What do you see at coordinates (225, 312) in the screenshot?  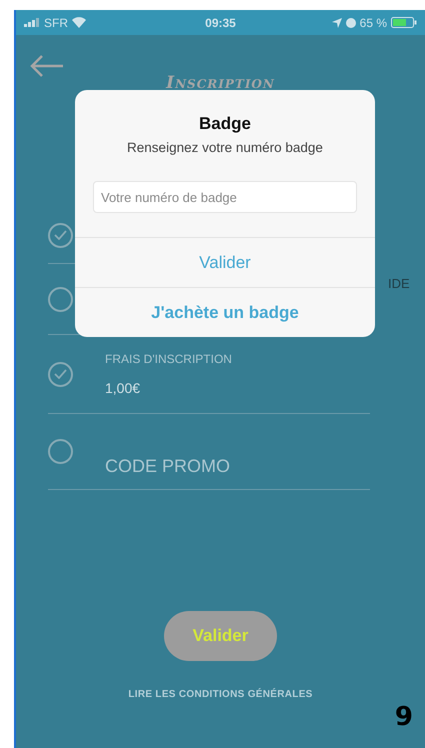 I see `buy-badge-button: J'achète un badge` at bounding box center [225, 312].